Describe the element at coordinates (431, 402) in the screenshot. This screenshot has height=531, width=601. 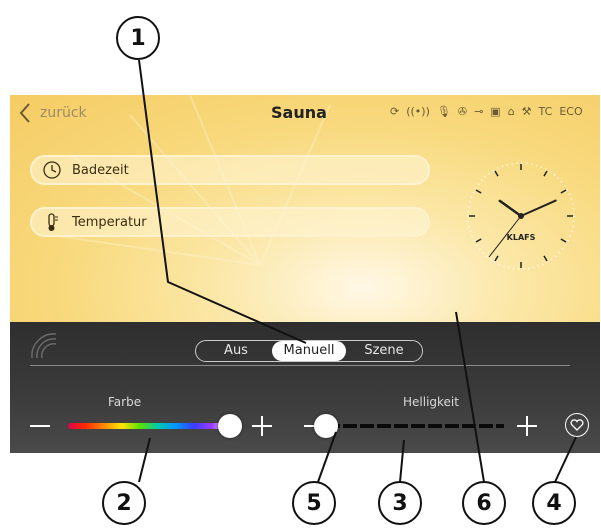
I see `brightness-slider-label: Helligkeit` at that location.